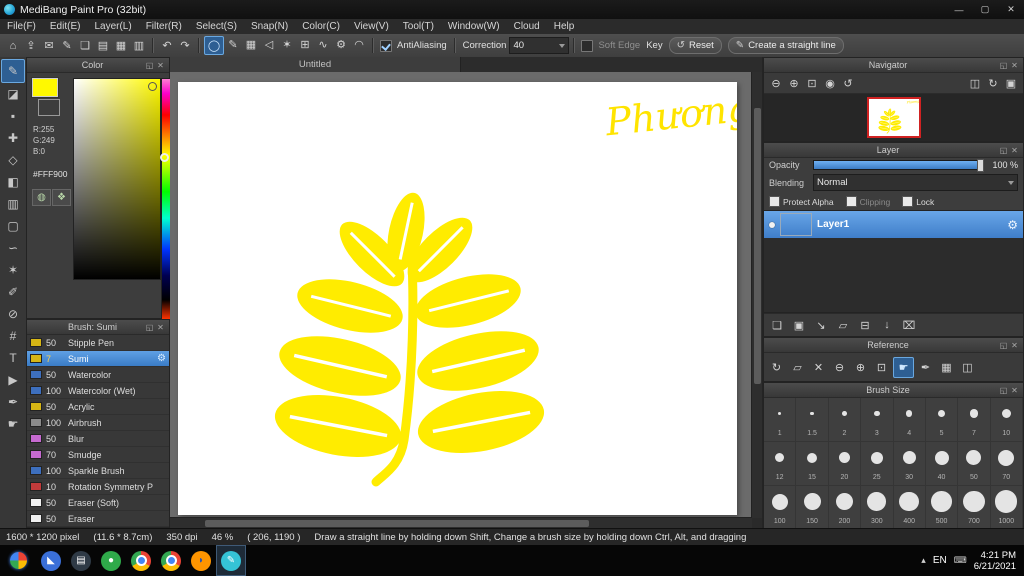 Image resolution: width=1024 pixels, height=576 pixels. Describe the element at coordinates (1006, 420) in the screenshot. I see `brush-size-option-10: 10` at that location.